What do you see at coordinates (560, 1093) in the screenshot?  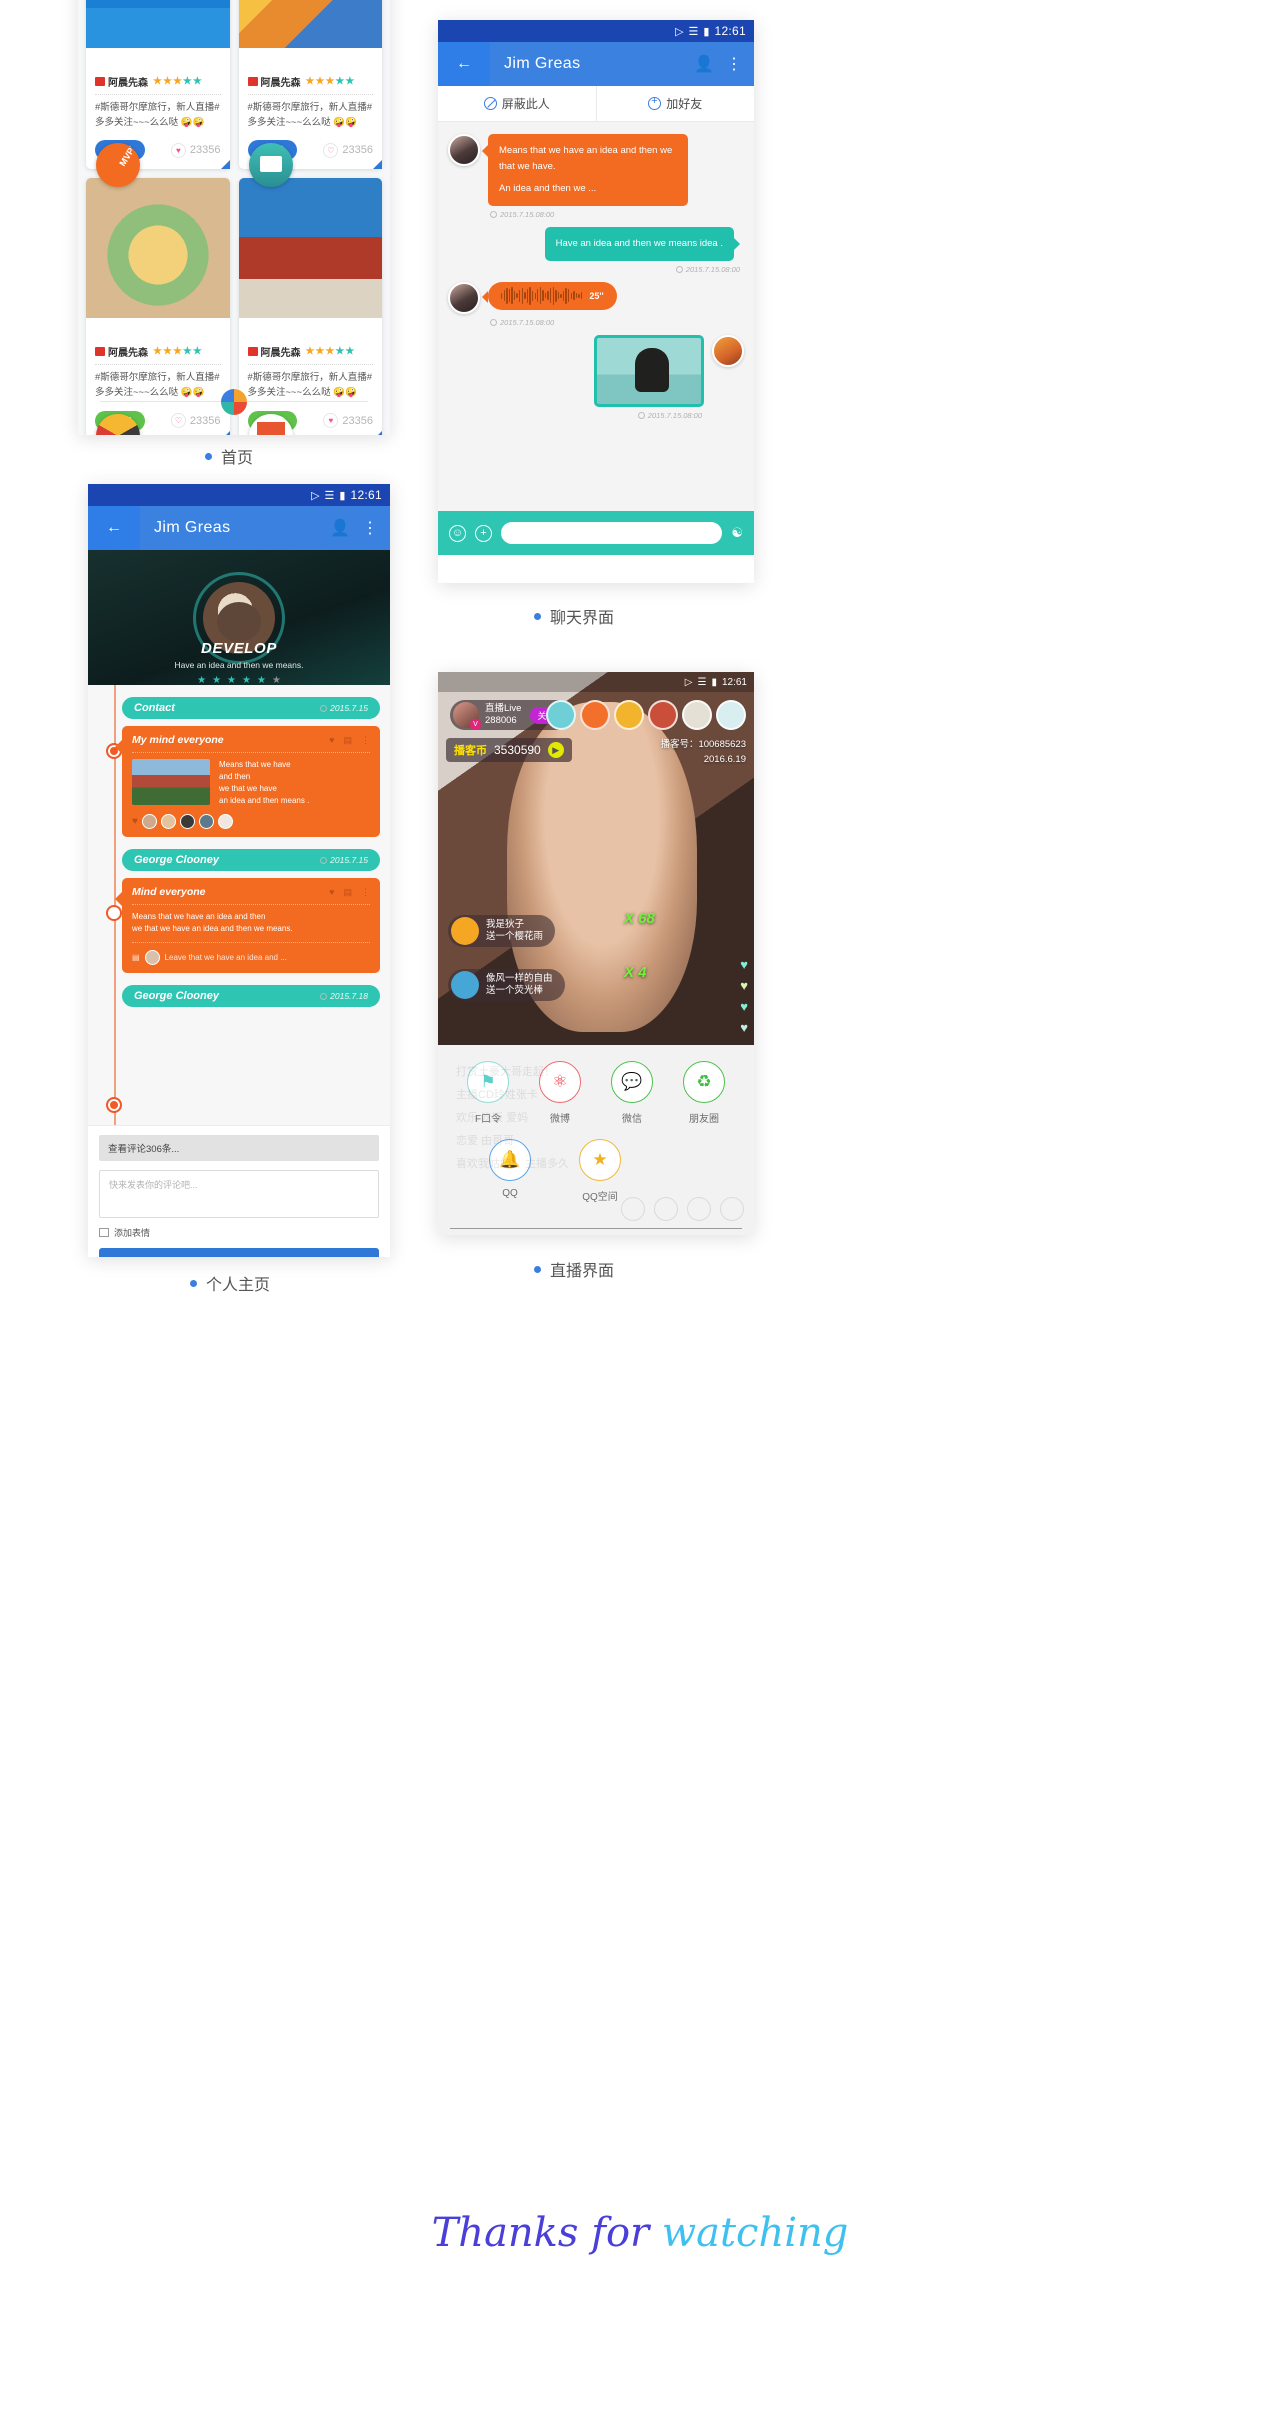 I see `share-option-weibo: ⚛ 微博` at bounding box center [560, 1093].